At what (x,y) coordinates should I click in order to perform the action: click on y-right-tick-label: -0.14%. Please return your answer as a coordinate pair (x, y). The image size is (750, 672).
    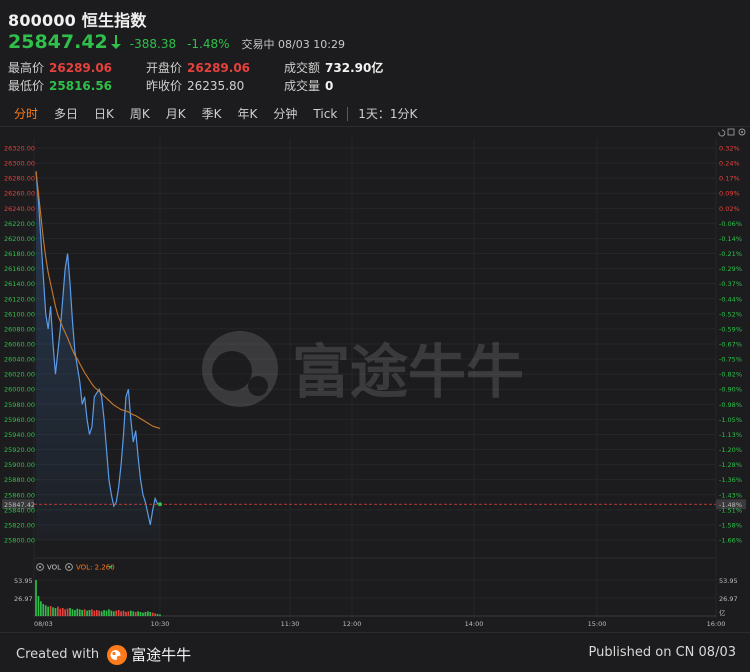
    Looking at the image, I should click on (730, 239).